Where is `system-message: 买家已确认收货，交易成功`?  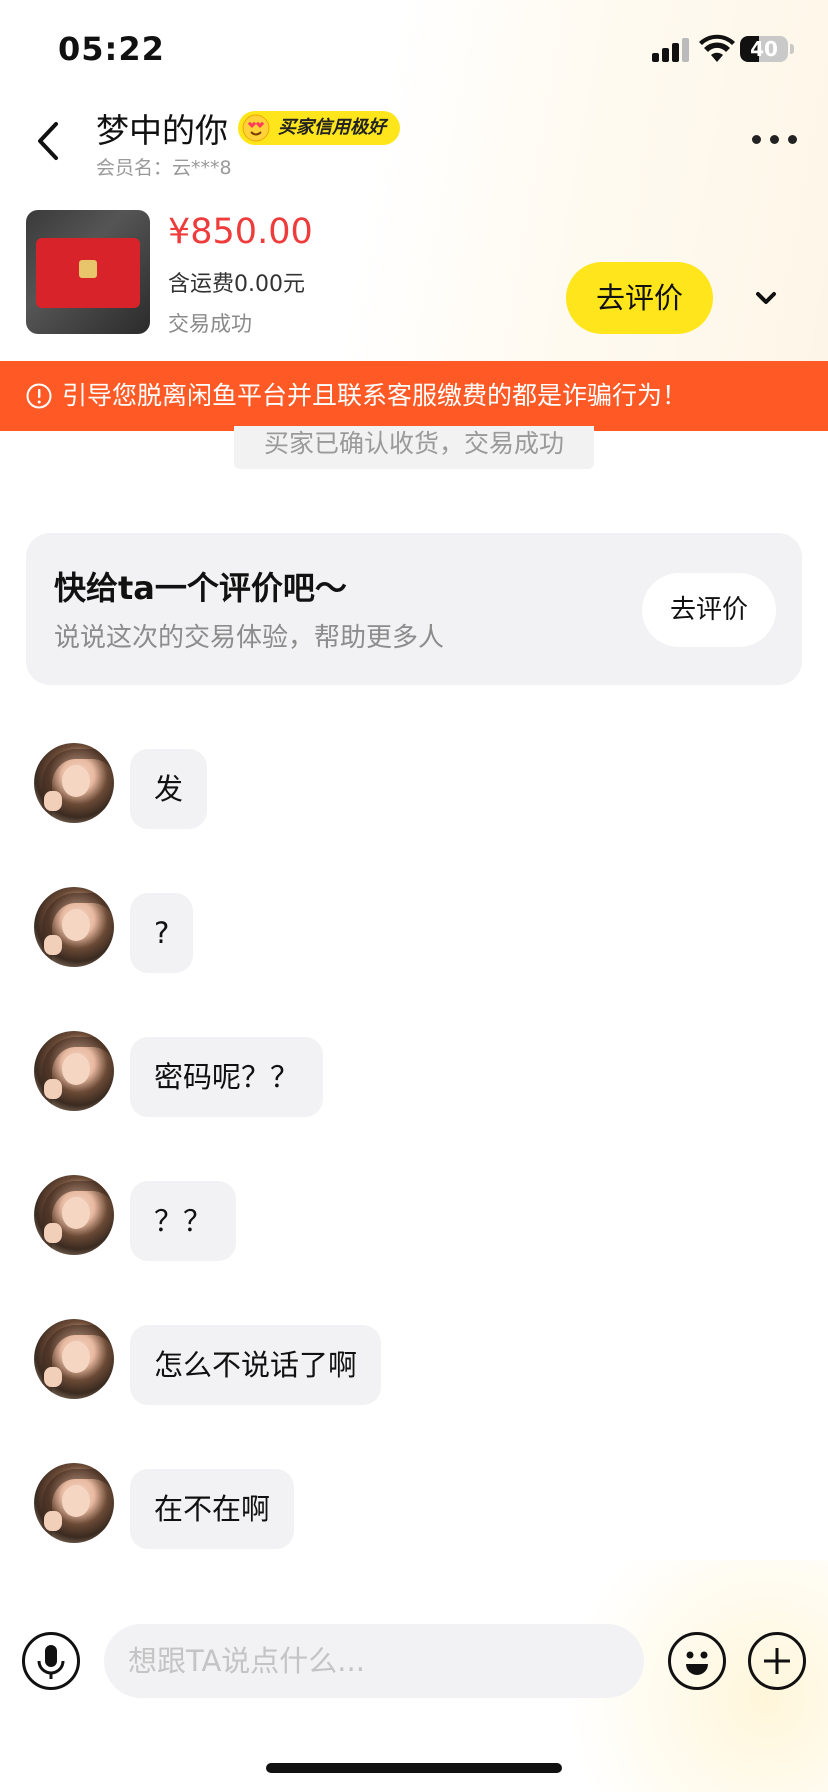
system-message: 买家已确认收货，交易成功 is located at coordinates (414, 447).